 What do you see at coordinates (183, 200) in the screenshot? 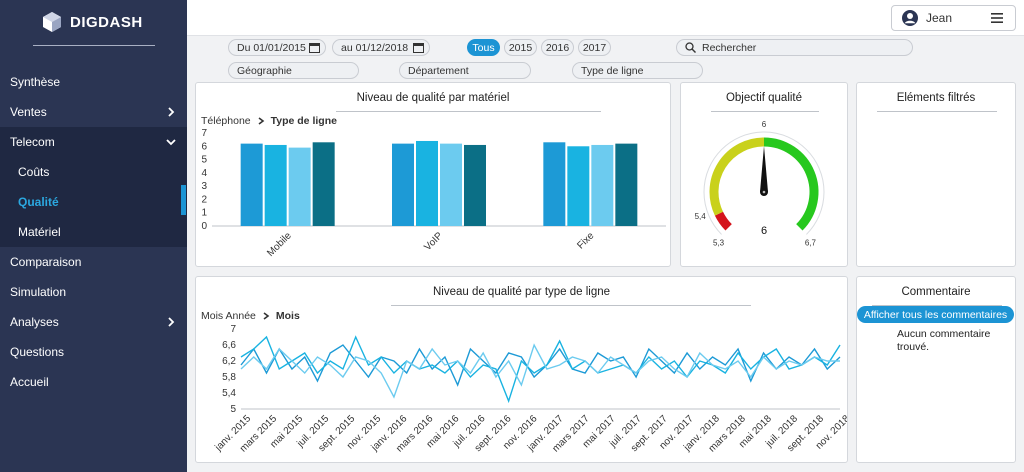
I see `active-item-marker` at bounding box center [183, 200].